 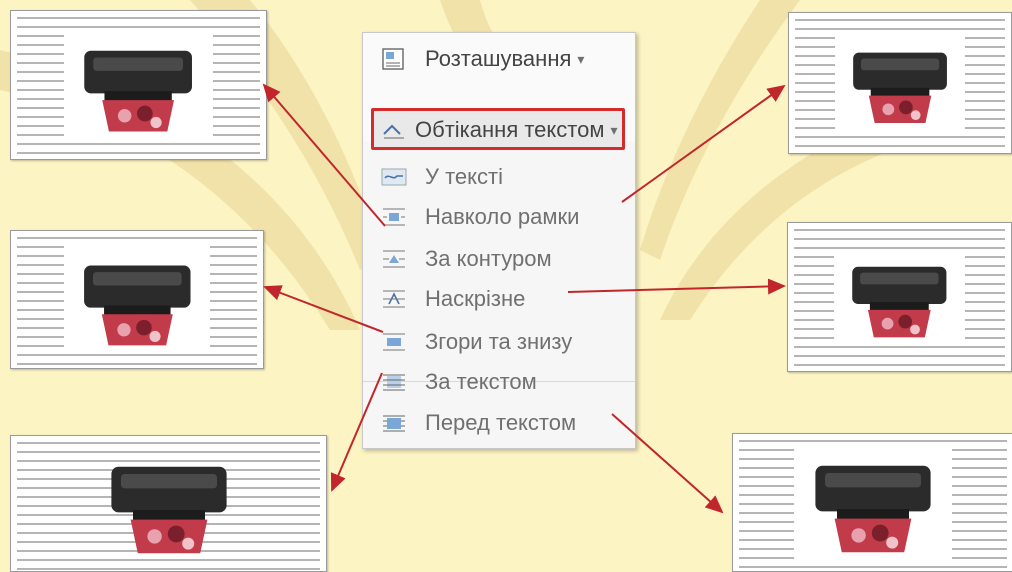 I want to click on menu-item-label: Перед текстом, so click(x=501, y=422).